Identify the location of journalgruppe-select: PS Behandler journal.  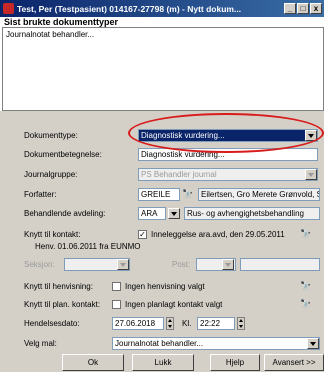
(228, 174).